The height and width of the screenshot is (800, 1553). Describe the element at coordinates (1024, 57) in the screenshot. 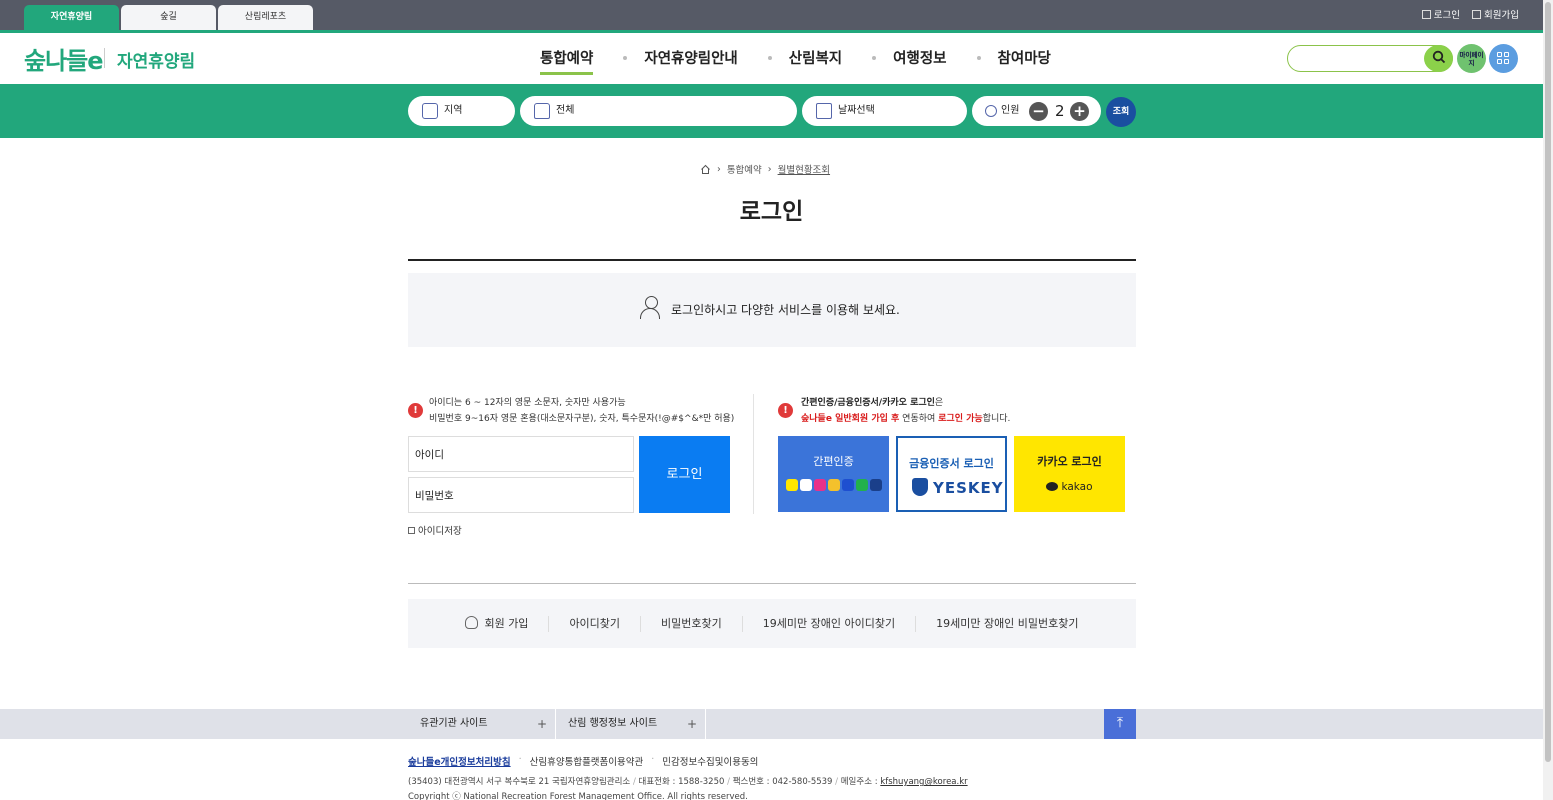

I see `nav-participation: 참여마당` at that location.